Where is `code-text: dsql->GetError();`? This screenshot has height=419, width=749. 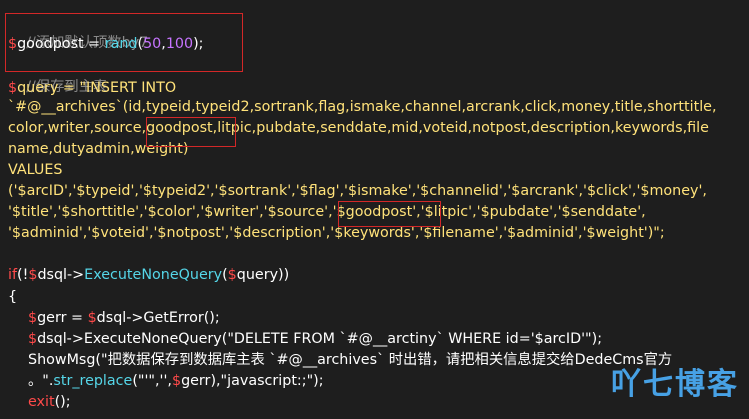
code-text: dsql->GetError(); is located at coordinates (158, 318).